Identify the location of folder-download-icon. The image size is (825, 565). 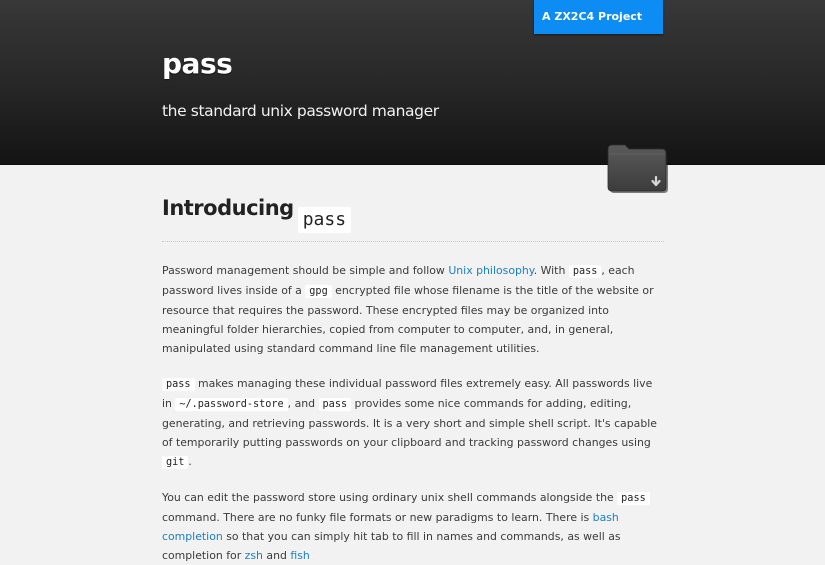
(637, 169).